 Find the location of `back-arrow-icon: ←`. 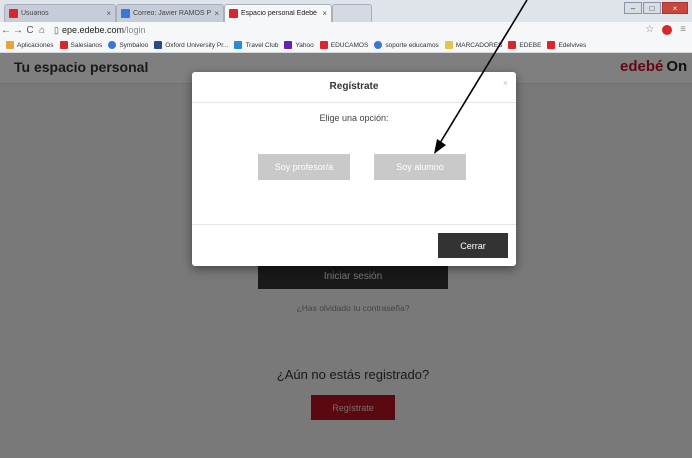

back-arrow-icon: ← is located at coordinates (6, 30).